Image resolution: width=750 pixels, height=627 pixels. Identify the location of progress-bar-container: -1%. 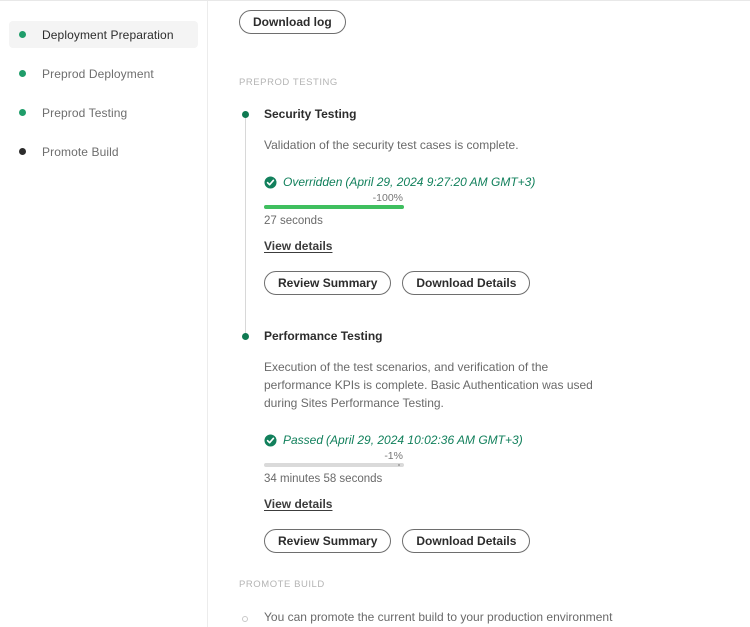
(334, 458).